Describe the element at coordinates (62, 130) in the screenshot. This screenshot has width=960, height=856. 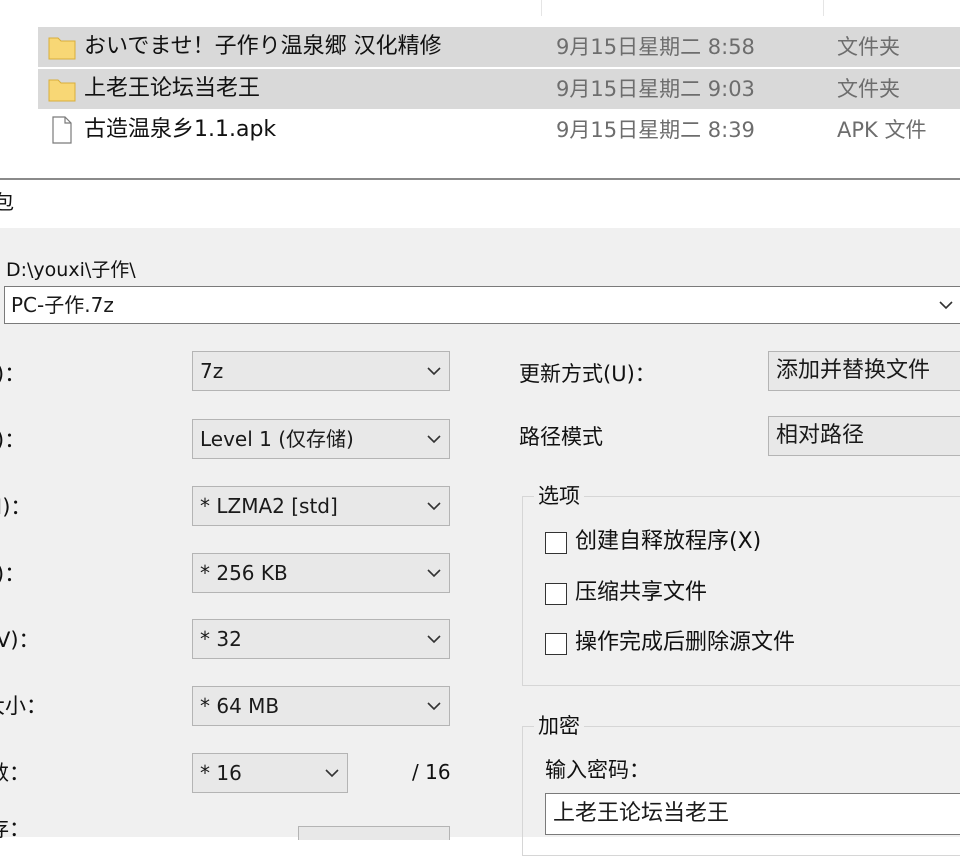
I see `file-icon` at that location.